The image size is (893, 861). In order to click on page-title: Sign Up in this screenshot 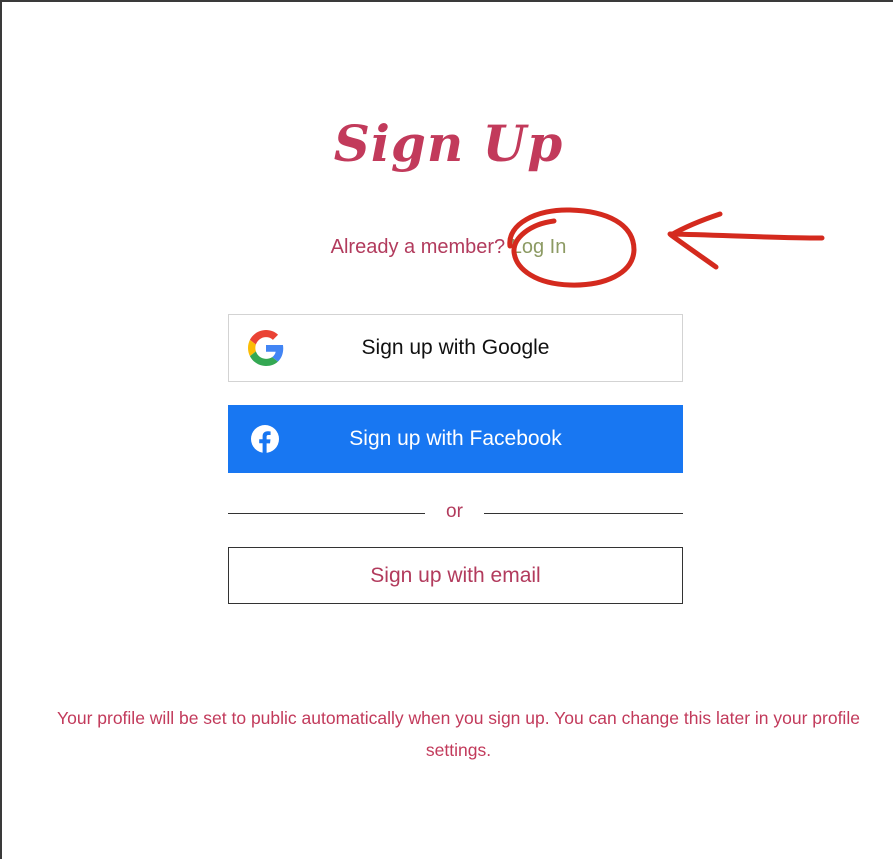, I will do `click(448, 143)`.